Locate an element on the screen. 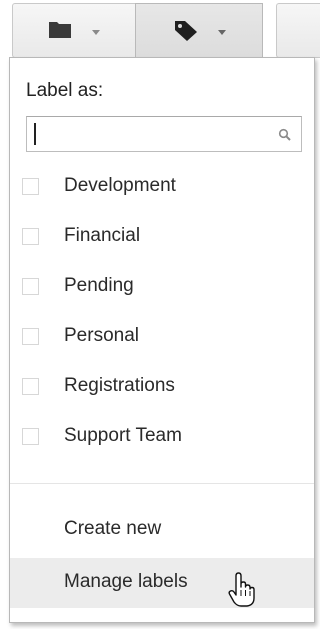 The height and width of the screenshot is (629, 320). label-item-registrations: Registrations is located at coordinates (162, 388).